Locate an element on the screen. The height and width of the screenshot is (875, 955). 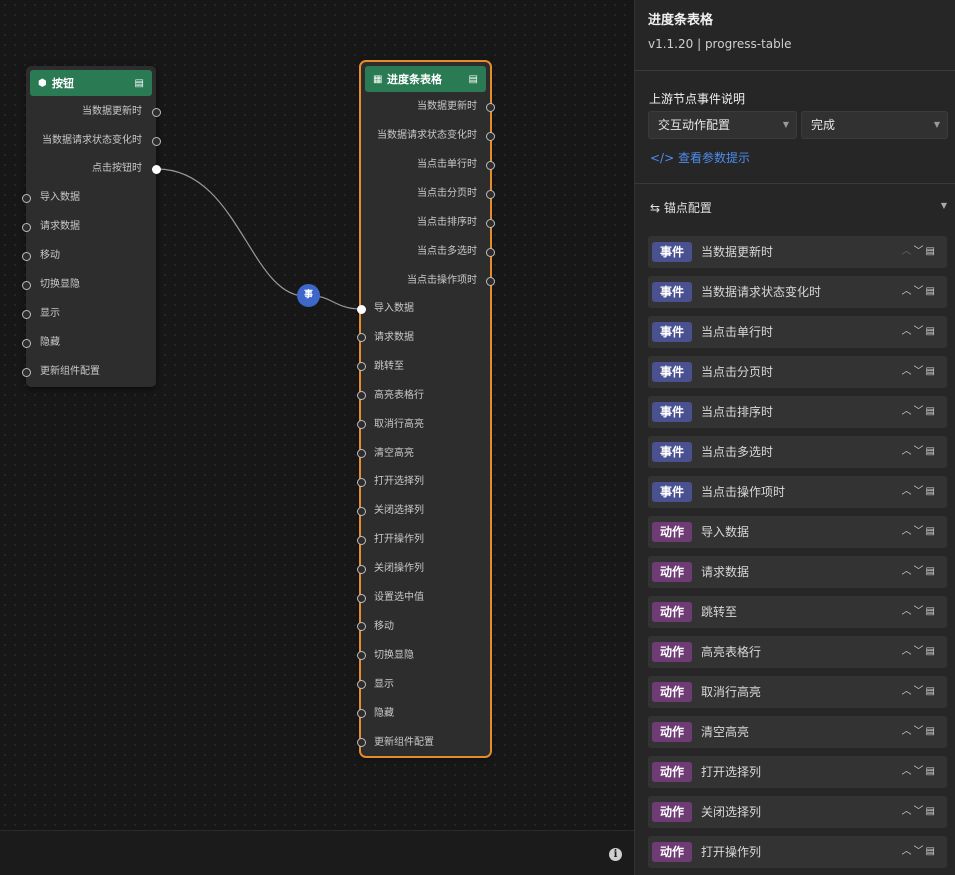
anchor-row: 动作 打开操作列 ︿﹀▤ is located at coordinates (797, 852).